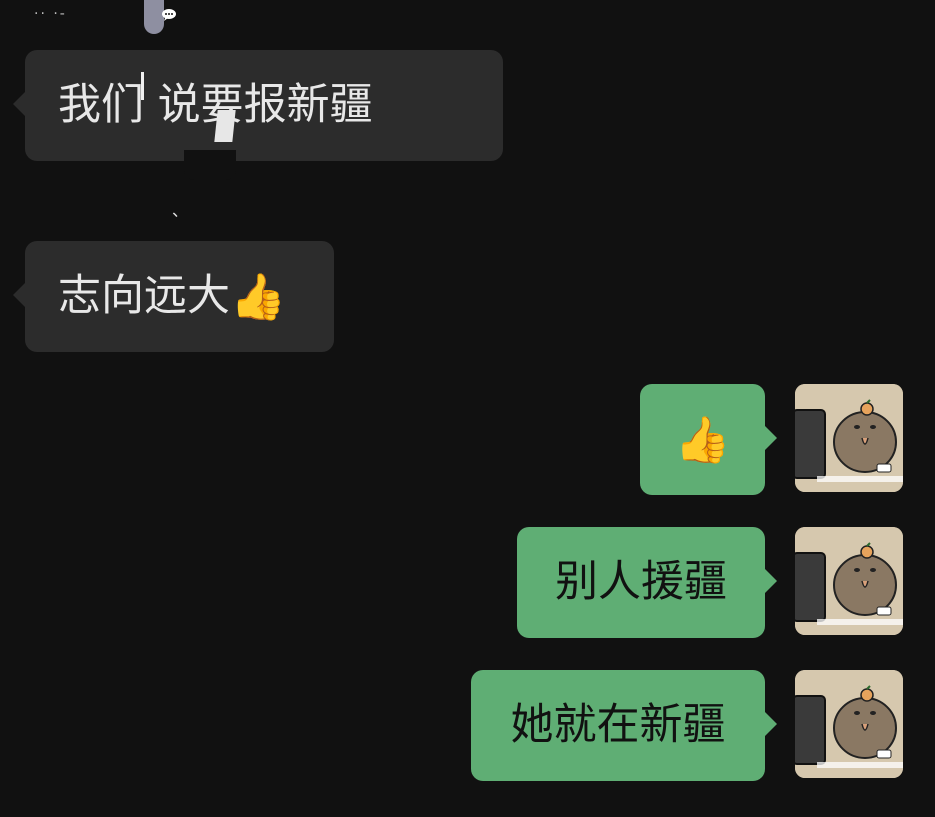 This screenshot has width=935, height=817. I want to click on outgoing-message-1: 👍, so click(708, 439).